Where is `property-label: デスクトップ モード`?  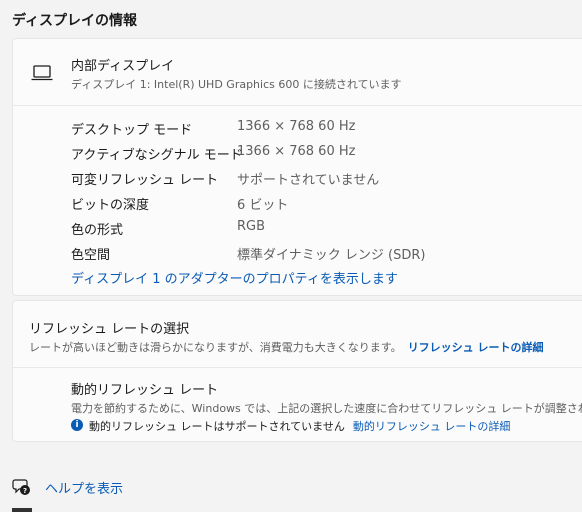
property-label: デスクトップ モード is located at coordinates (132, 130).